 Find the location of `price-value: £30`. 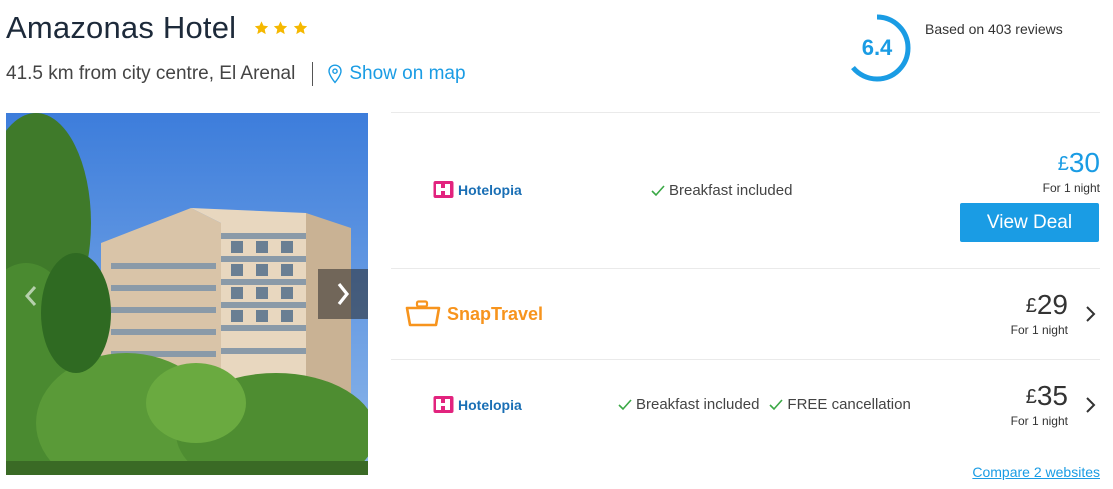

price-value: £30 is located at coordinates (1071, 163).